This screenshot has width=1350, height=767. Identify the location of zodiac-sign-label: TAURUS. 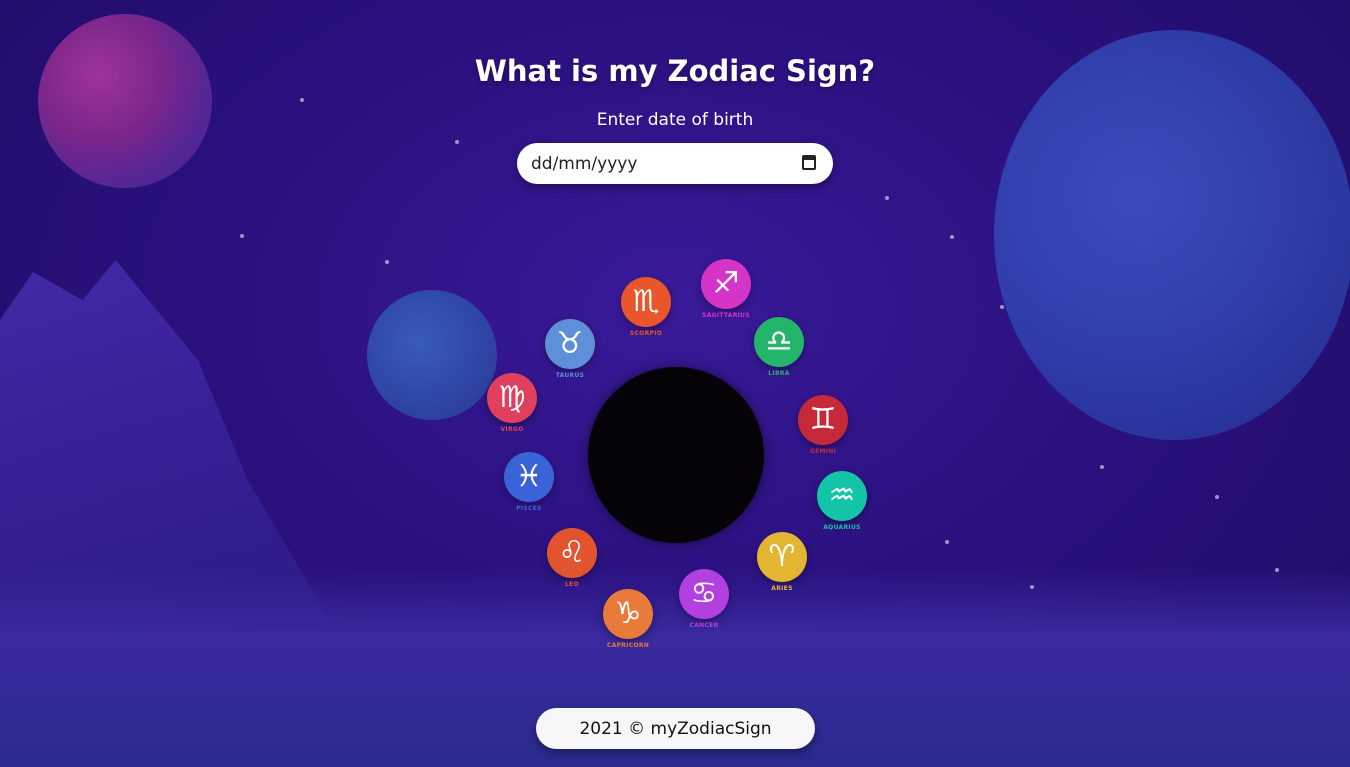
(570, 375).